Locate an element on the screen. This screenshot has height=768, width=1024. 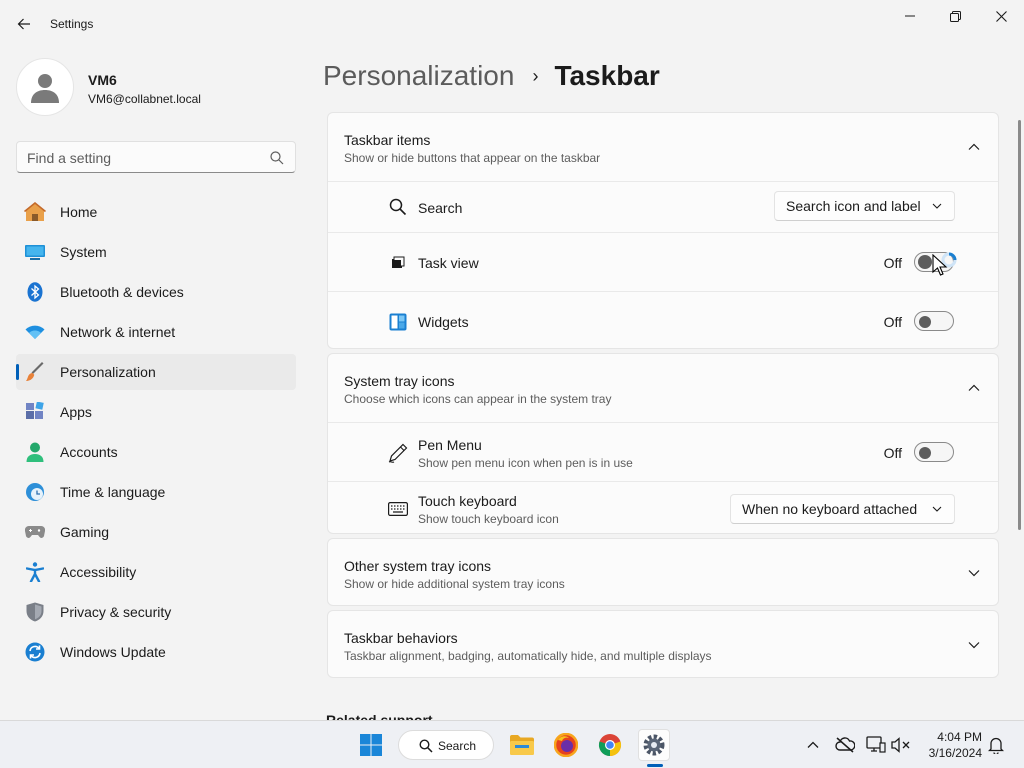
back-button is located at coordinates (24, 24).